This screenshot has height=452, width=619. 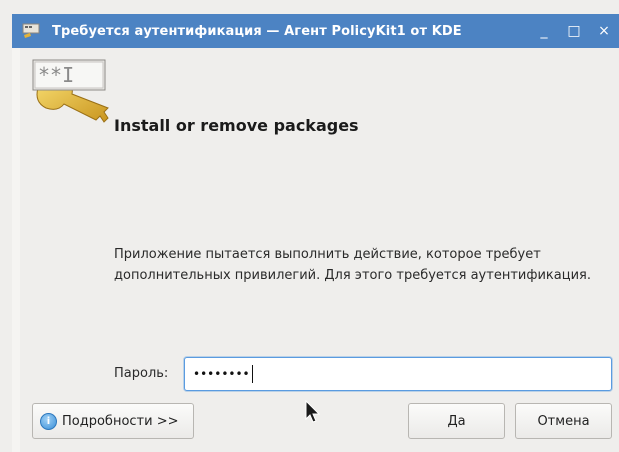 I want to click on info-icon: i, so click(x=48, y=421).